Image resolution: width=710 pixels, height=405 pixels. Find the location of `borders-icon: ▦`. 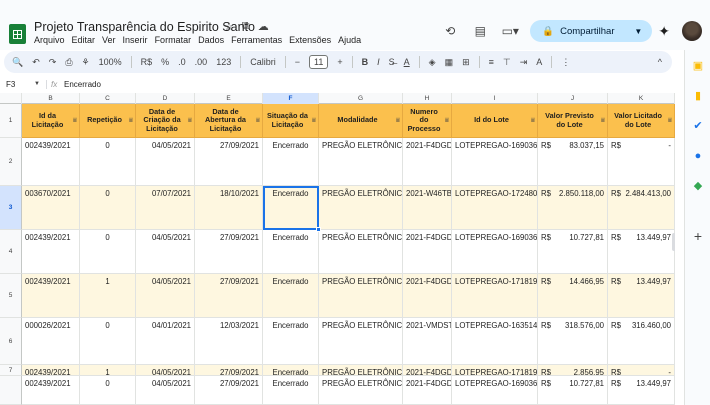

borders-icon: ▦ is located at coordinates (449, 62).